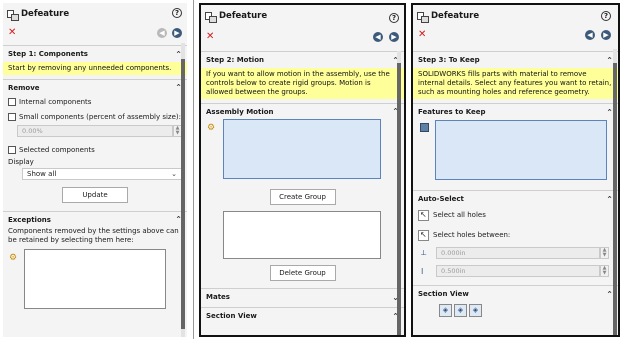  What do you see at coordinates (441, 199) in the screenshot?
I see `auto-select-title: Auto-Select` at bounding box center [441, 199].